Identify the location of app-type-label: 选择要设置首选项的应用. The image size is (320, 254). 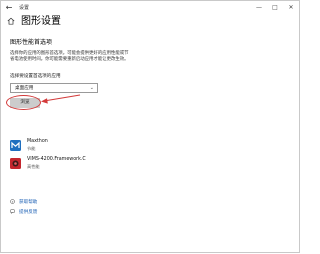
(35, 76).